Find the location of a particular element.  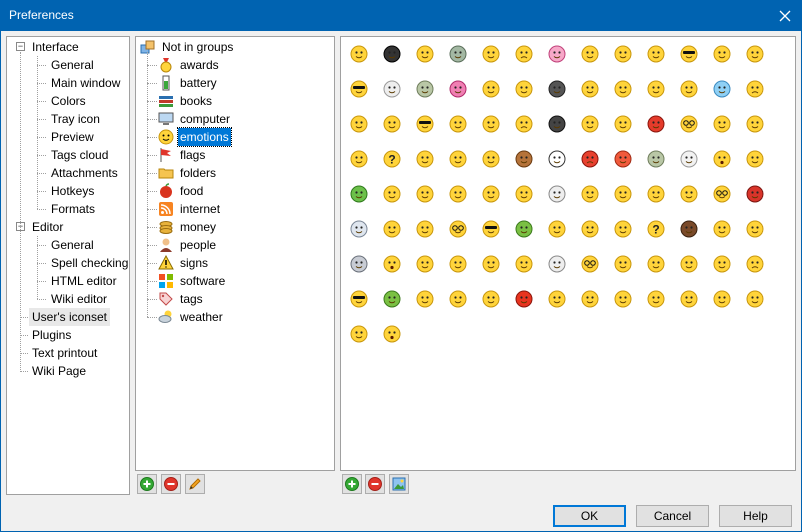

green-alien-emoji-icon is located at coordinates (359, 194).